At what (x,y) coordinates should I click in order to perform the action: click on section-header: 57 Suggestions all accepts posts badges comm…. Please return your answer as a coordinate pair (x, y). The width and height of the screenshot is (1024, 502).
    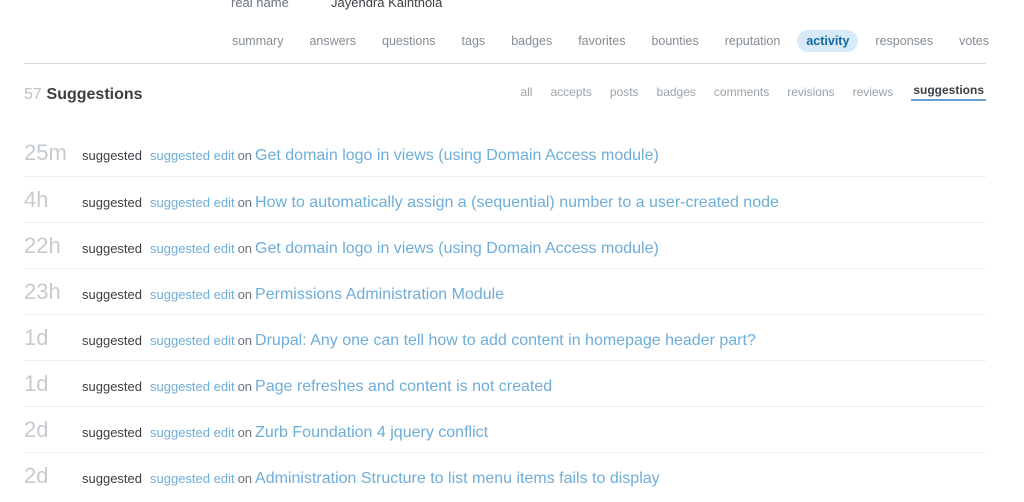
    Looking at the image, I should click on (505, 97).